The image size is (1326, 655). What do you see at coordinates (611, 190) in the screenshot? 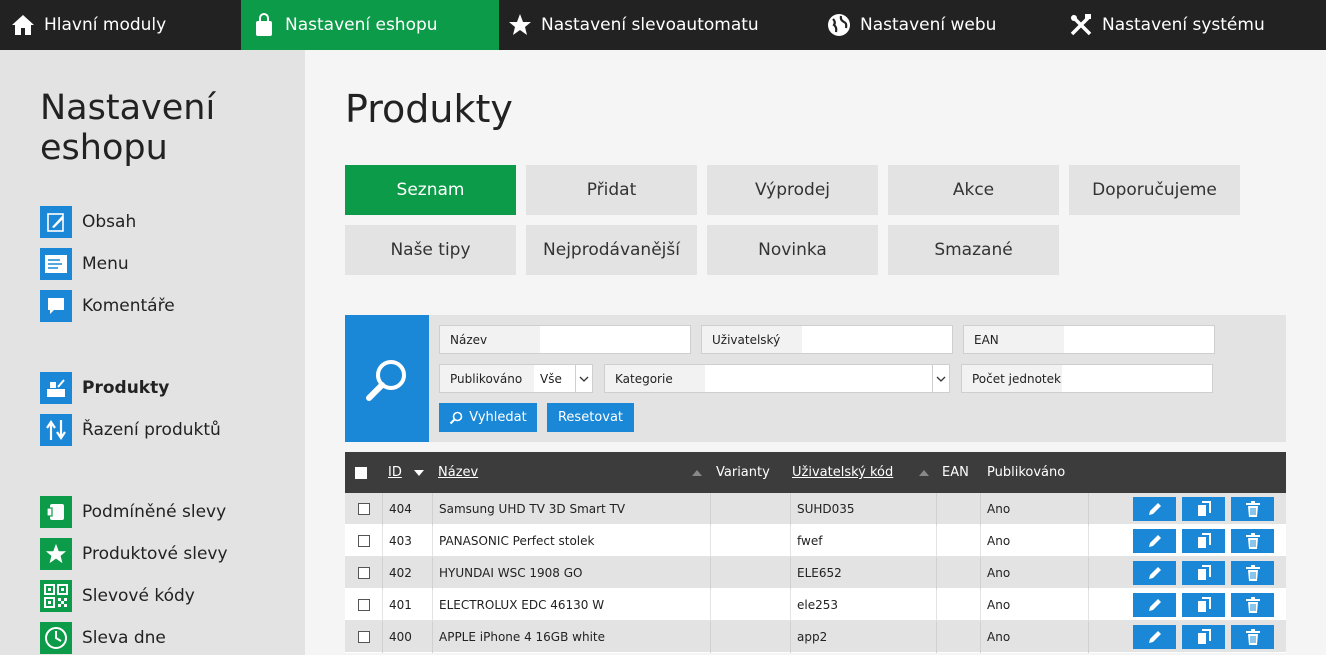
I see `tab-add: Přidat` at bounding box center [611, 190].